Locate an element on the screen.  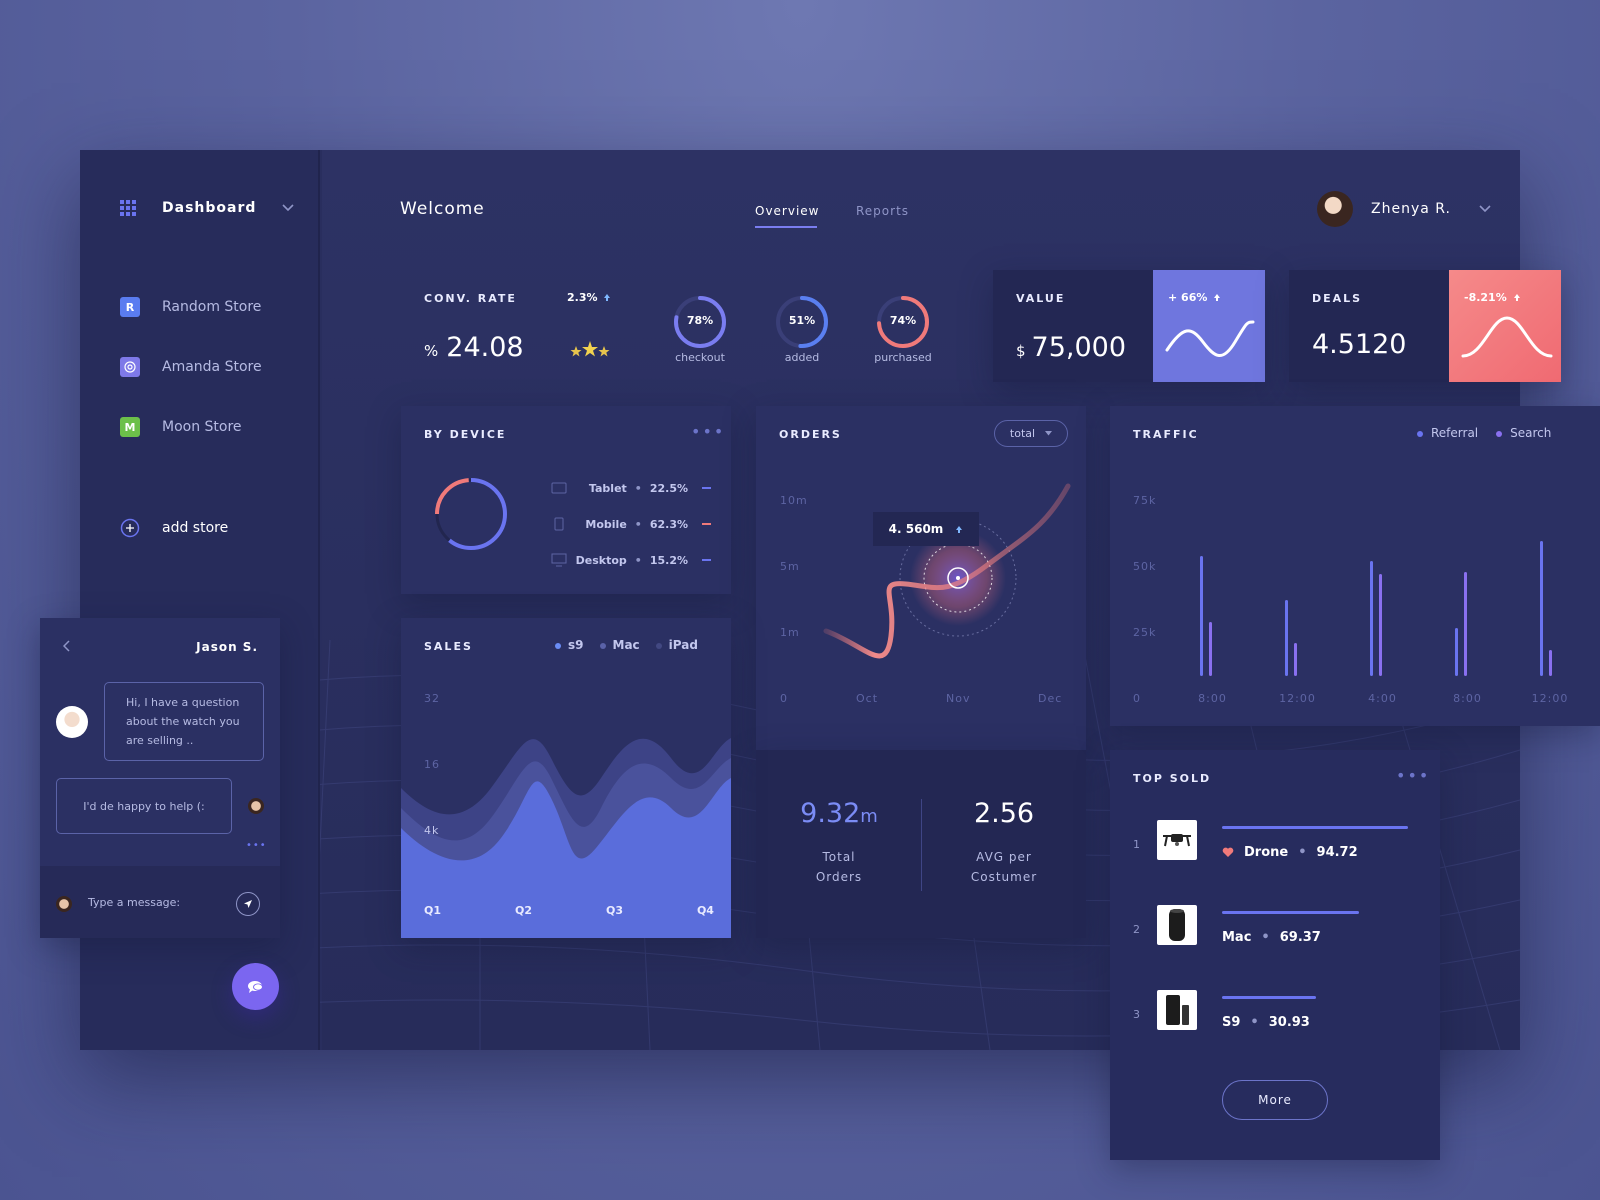
y-tick: 75k is located at coordinates (1145, 500).